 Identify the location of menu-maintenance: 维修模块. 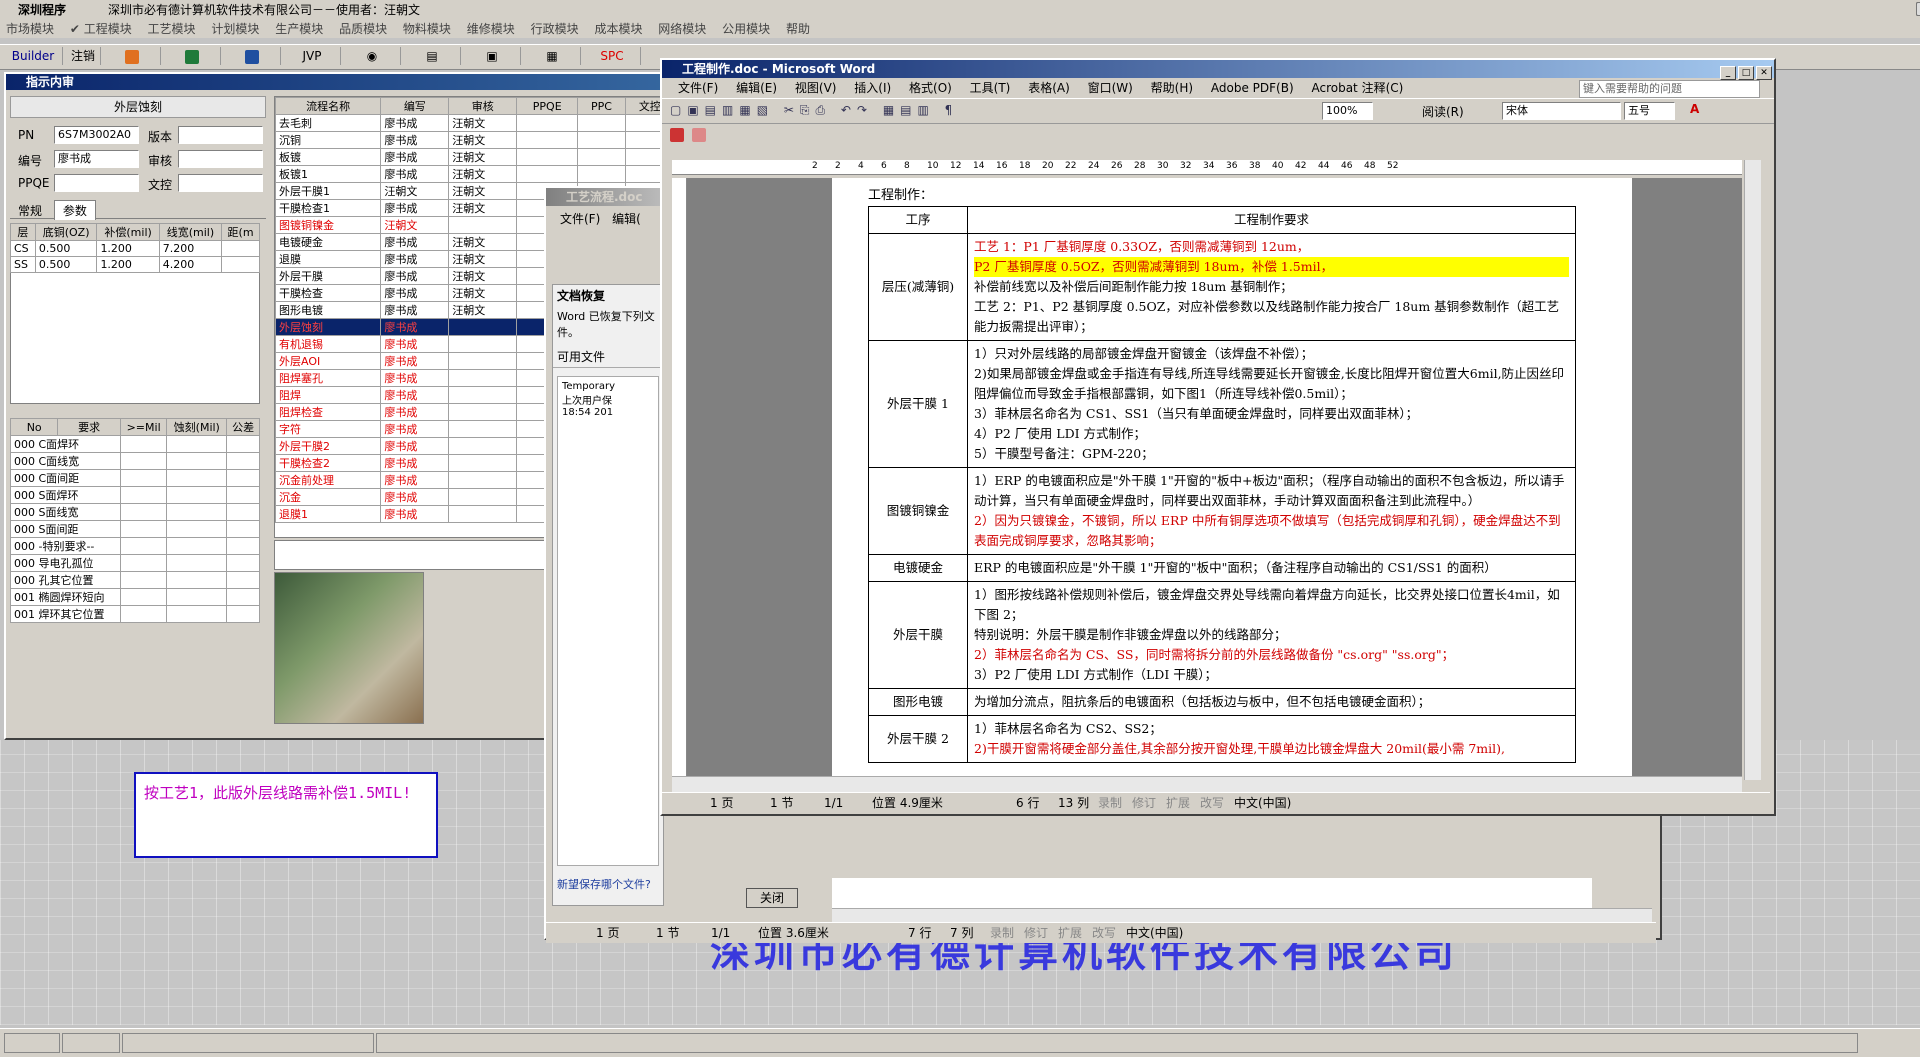
(491, 27).